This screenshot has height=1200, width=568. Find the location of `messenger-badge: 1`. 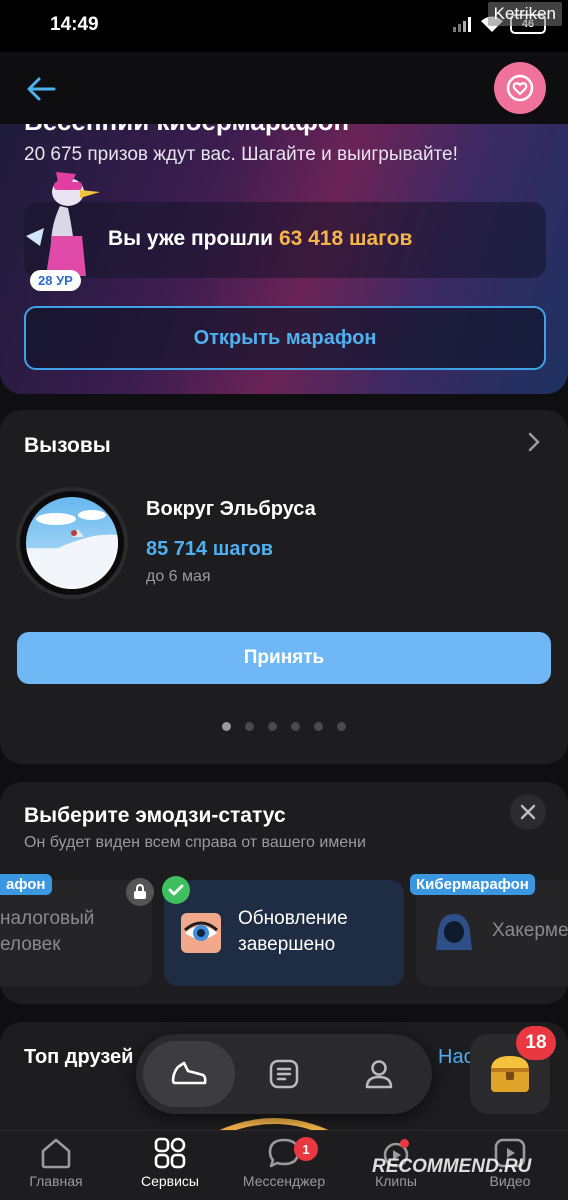

messenger-badge: 1 is located at coordinates (306, 1149).